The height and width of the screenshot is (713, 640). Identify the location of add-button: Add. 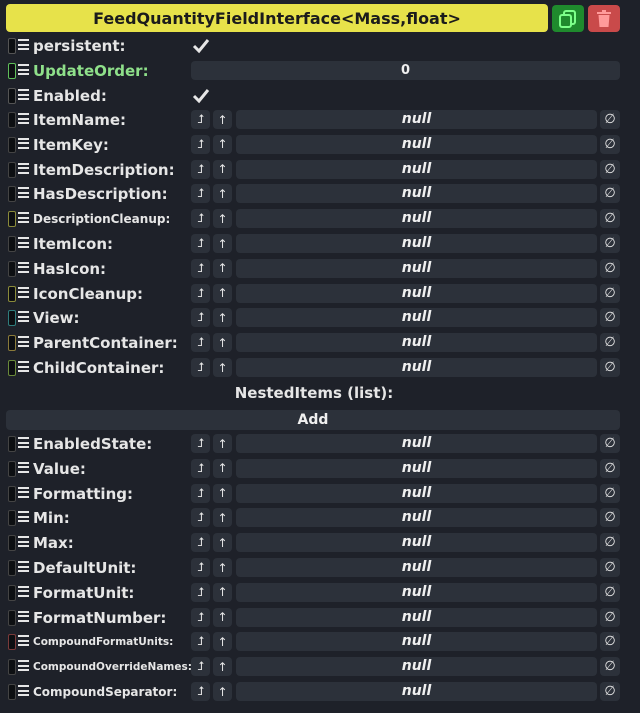
(313, 420).